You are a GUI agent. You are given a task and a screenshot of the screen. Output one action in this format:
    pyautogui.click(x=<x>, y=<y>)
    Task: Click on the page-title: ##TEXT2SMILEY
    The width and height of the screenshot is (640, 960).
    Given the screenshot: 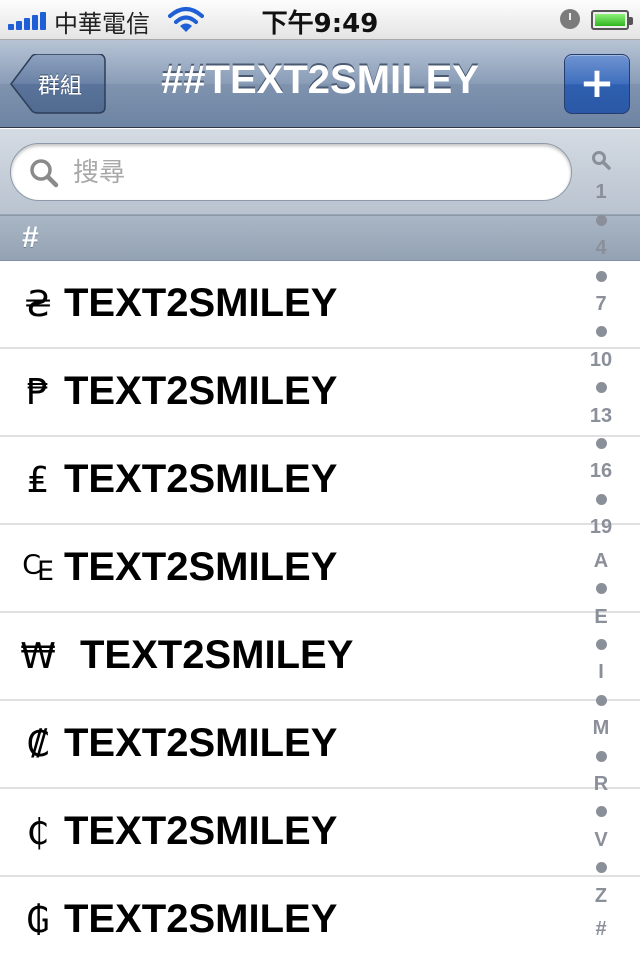 What is the action you would take?
    pyautogui.click(x=320, y=80)
    